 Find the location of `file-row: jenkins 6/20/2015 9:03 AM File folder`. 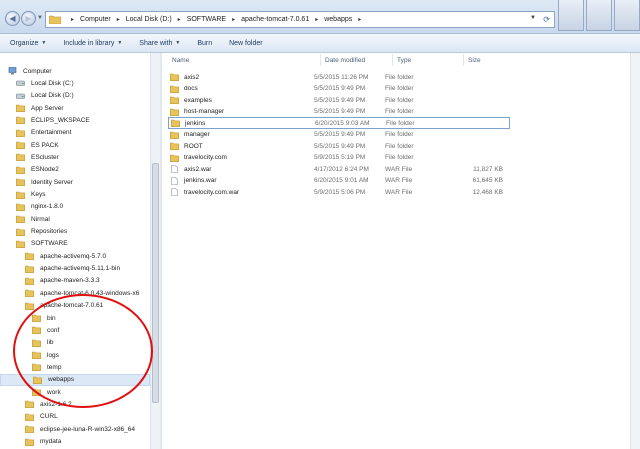

file-row: jenkins 6/20/2015 9:03 AM File folder is located at coordinates (339, 123).